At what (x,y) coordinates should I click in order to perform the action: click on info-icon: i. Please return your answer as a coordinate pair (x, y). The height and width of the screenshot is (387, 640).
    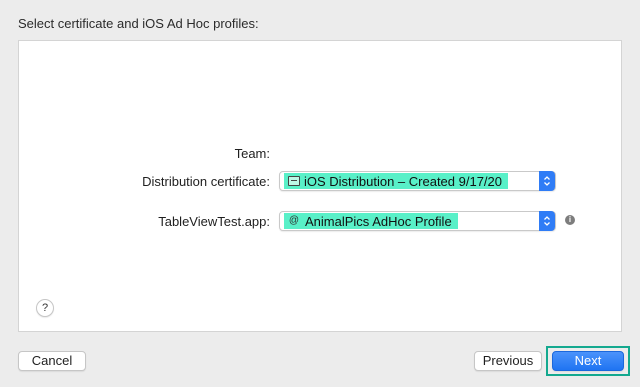
    Looking at the image, I should click on (570, 220).